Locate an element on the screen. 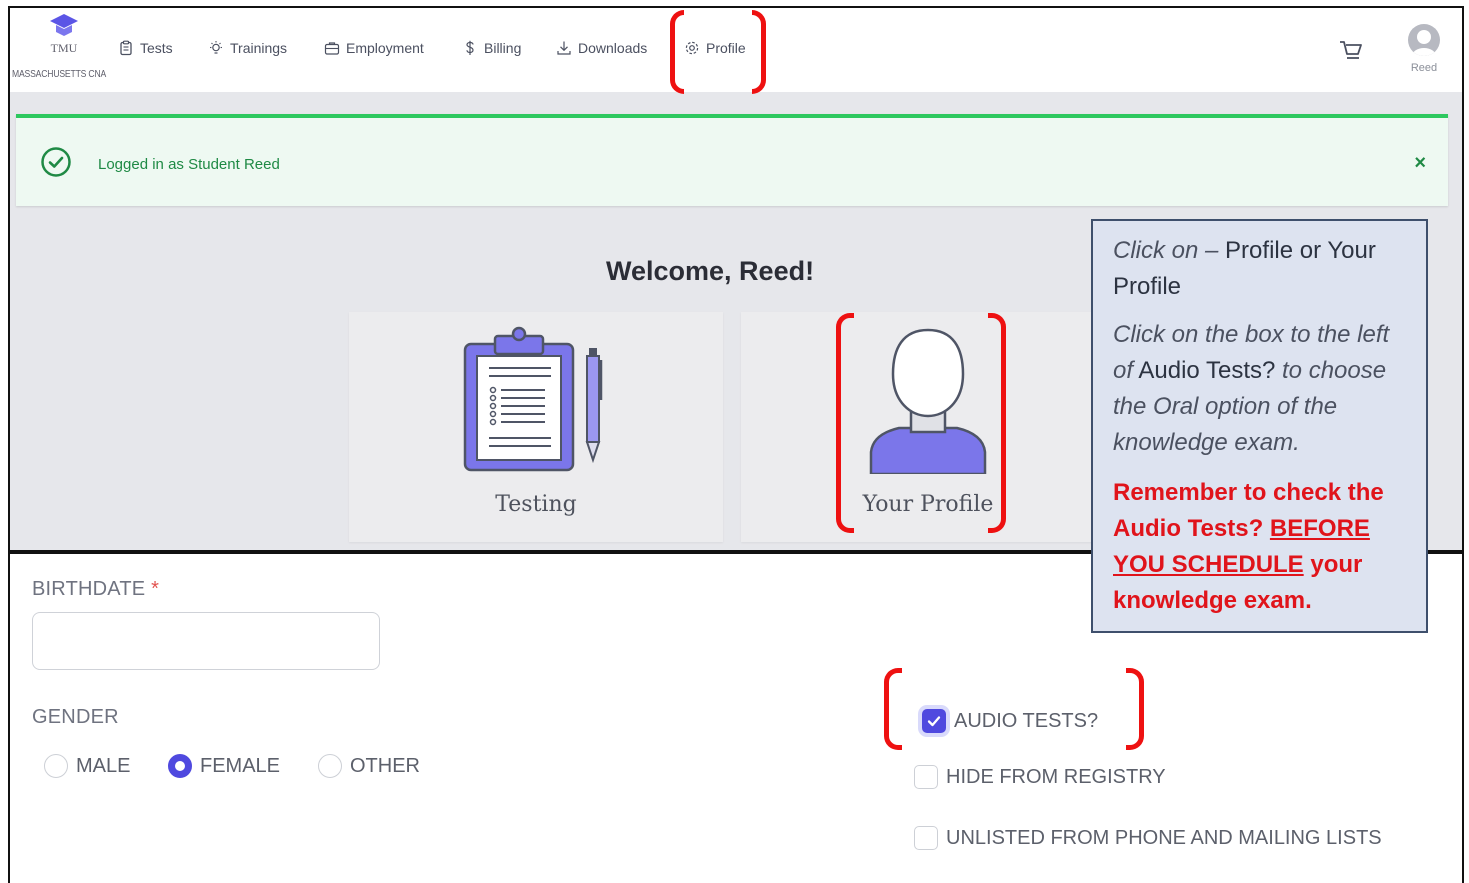 The image size is (1469, 883). gender-female-label: FEMALE is located at coordinates (240, 765).